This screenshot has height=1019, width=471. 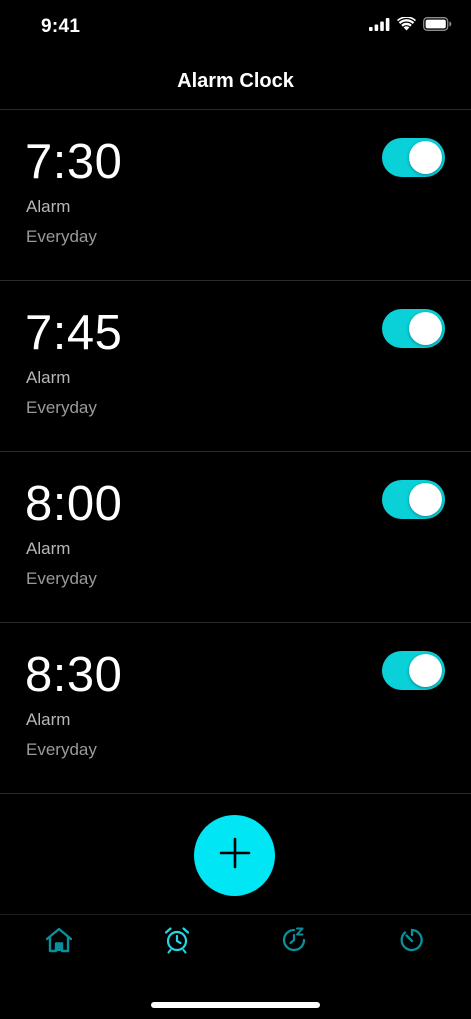 I want to click on timer-icon, so click(x=412, y=942).